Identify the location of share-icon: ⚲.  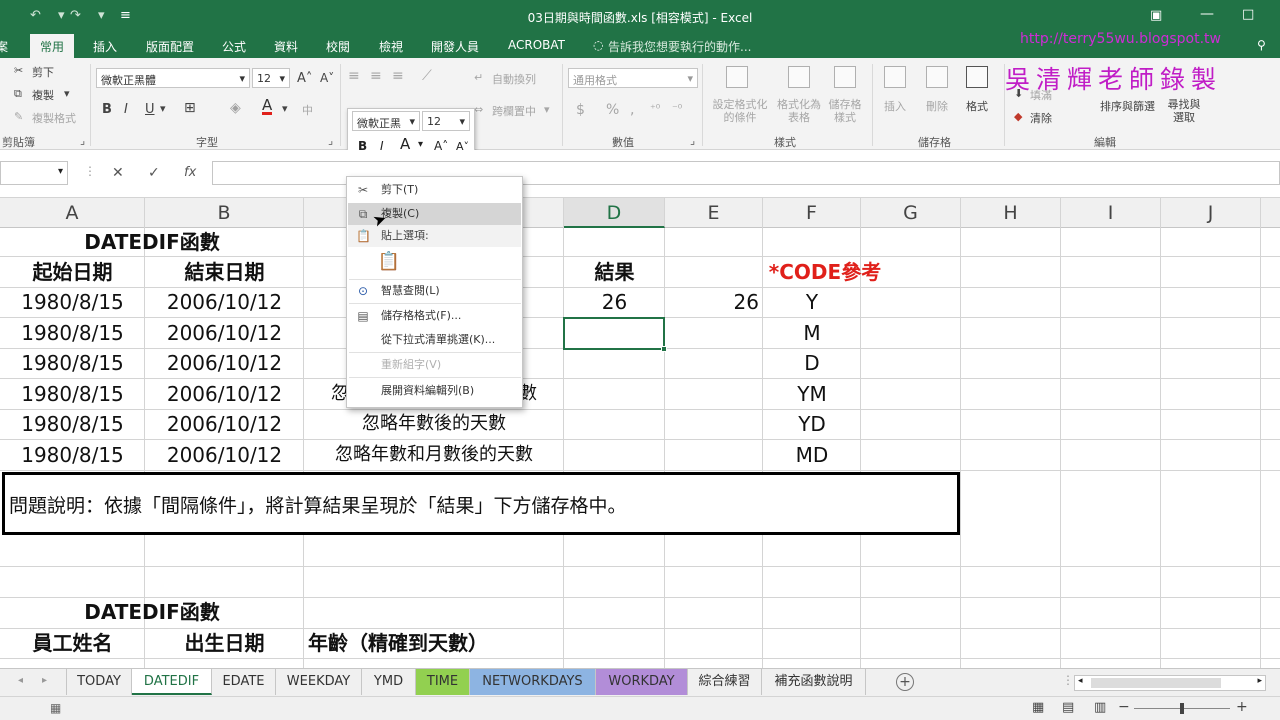
(1261, 45).